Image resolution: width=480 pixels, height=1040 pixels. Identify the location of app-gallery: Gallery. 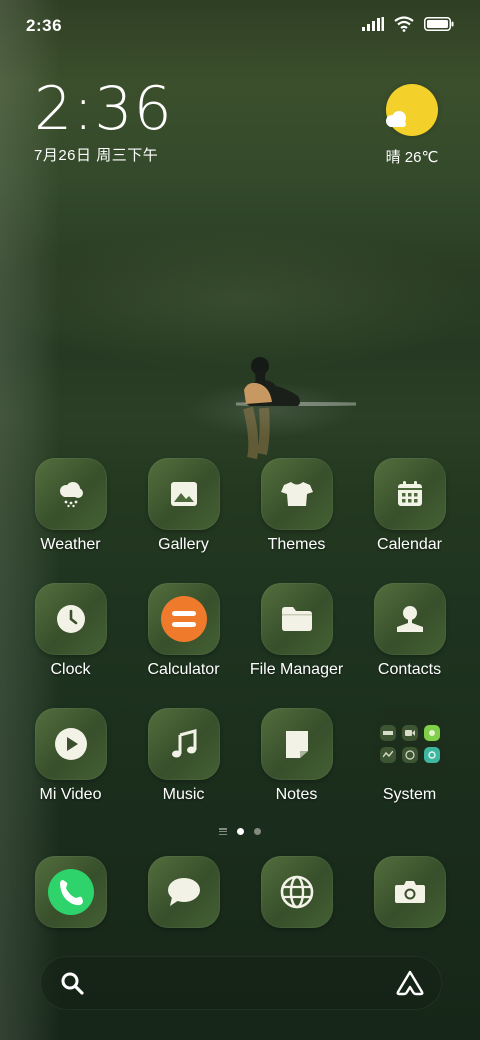
(183, 506).